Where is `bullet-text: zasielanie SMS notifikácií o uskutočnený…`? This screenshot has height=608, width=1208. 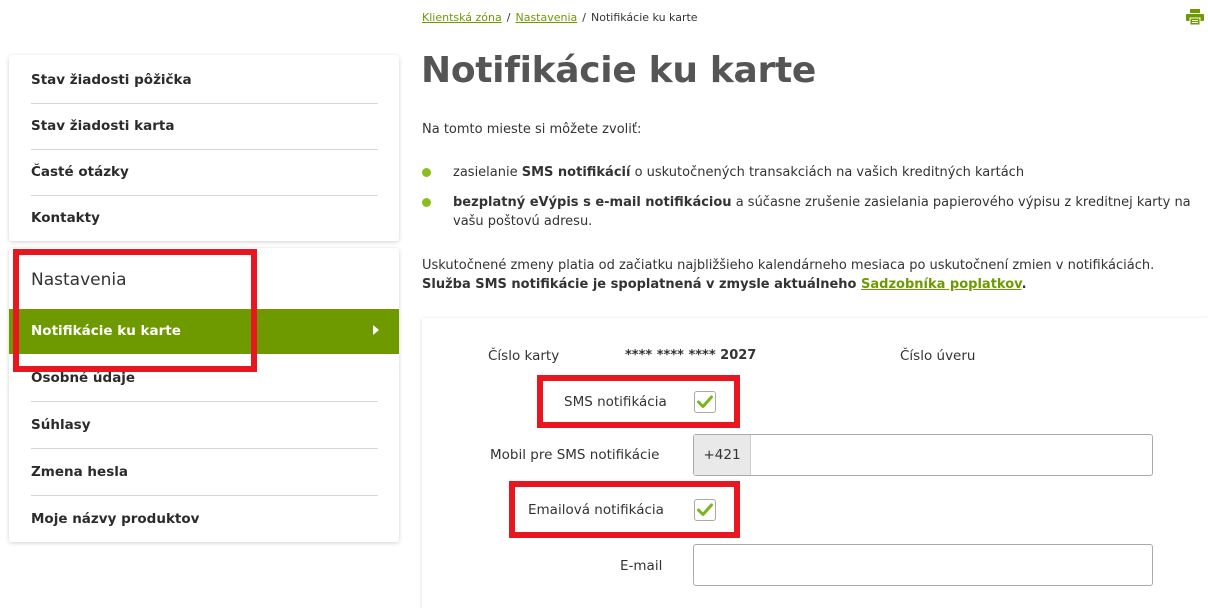
bullet-text: zasielanie SMS notifikácií o uskutočnený… is located at coordinates (739, 172).